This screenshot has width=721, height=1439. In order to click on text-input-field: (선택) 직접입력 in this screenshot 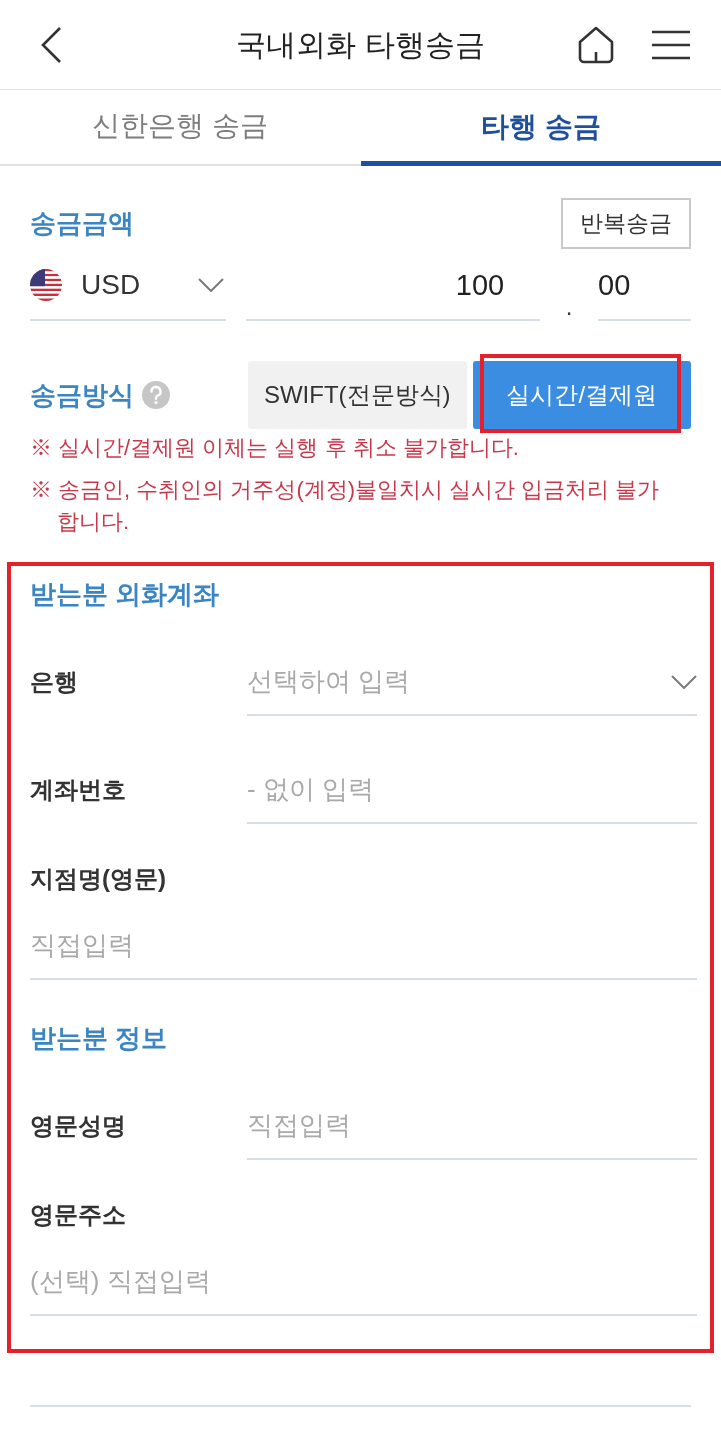, I will do `click(363, 1282)`.